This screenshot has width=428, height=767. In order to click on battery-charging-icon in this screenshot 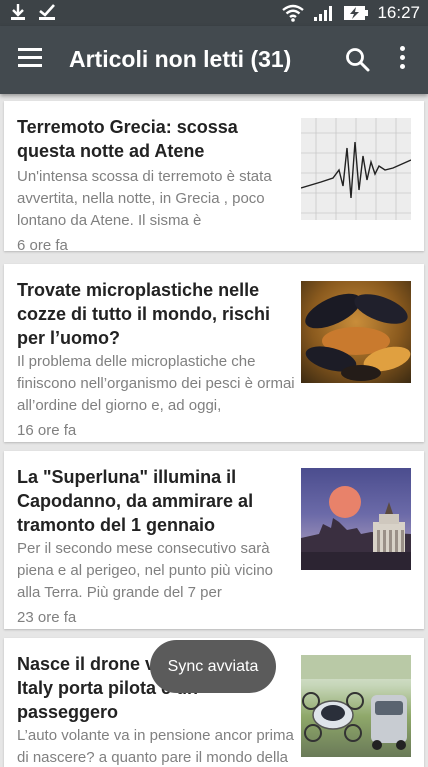, I will do `click(356, 13)`.